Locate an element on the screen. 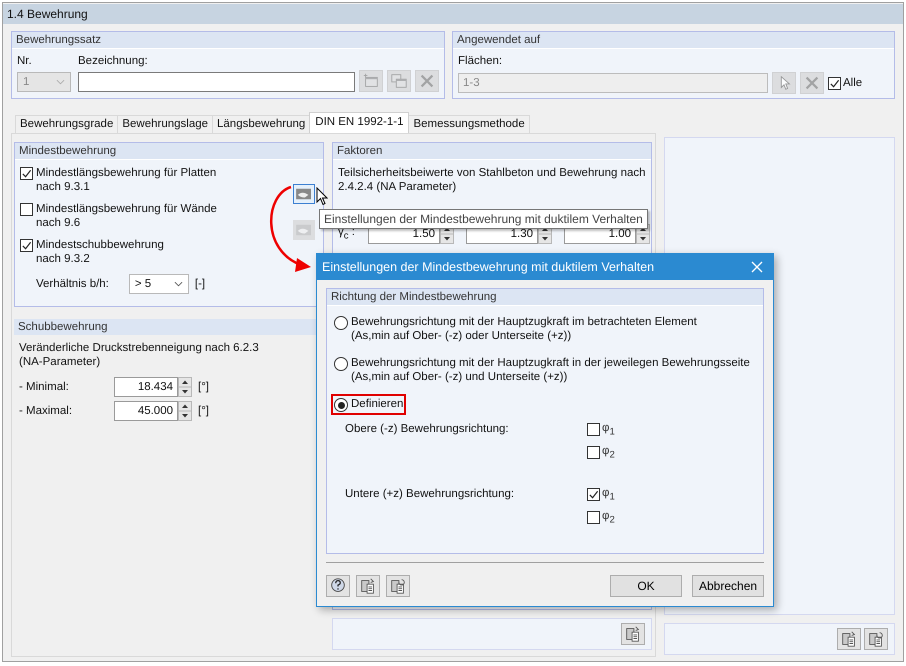  description-text: Teilsicherheitsbeiwerte von Stahlbeton und Bewehrung nach 2.4.2.4 (NA Parameter) is located at coordinates (492, 180).